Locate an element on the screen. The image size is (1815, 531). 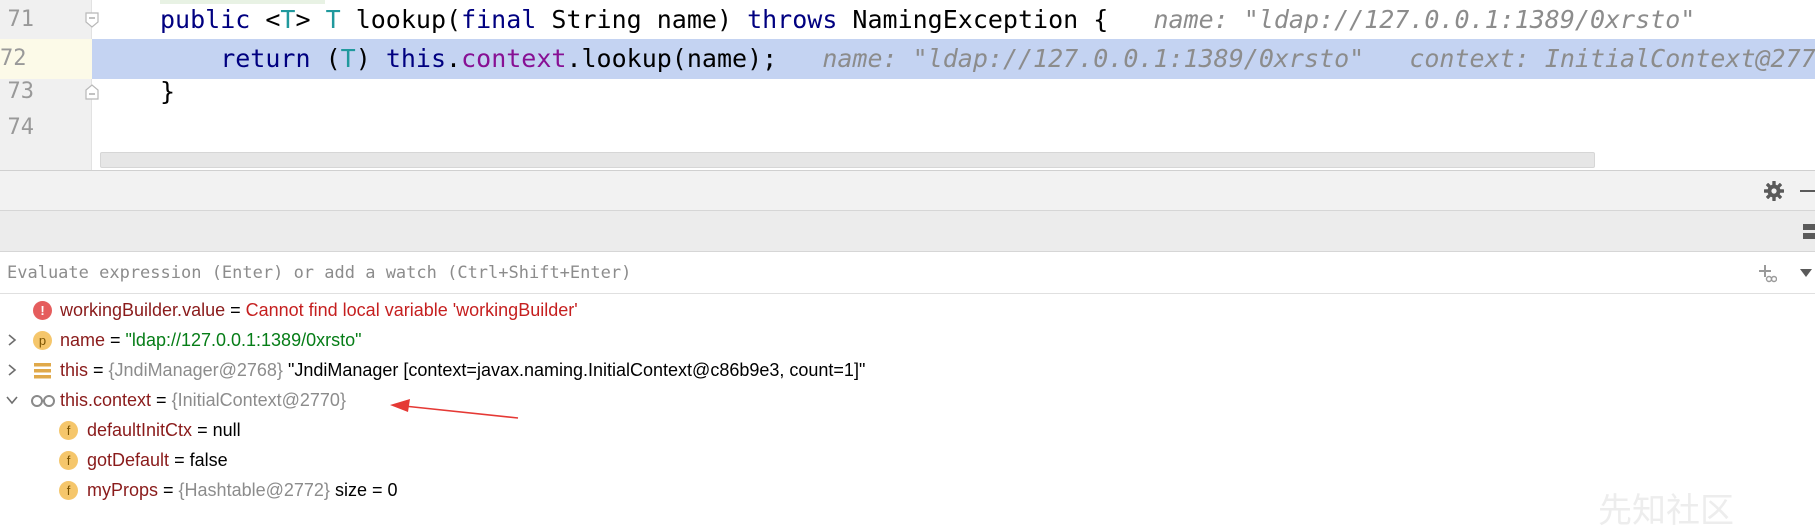
var-description: size = 0 is located at coordinates (363, 490).